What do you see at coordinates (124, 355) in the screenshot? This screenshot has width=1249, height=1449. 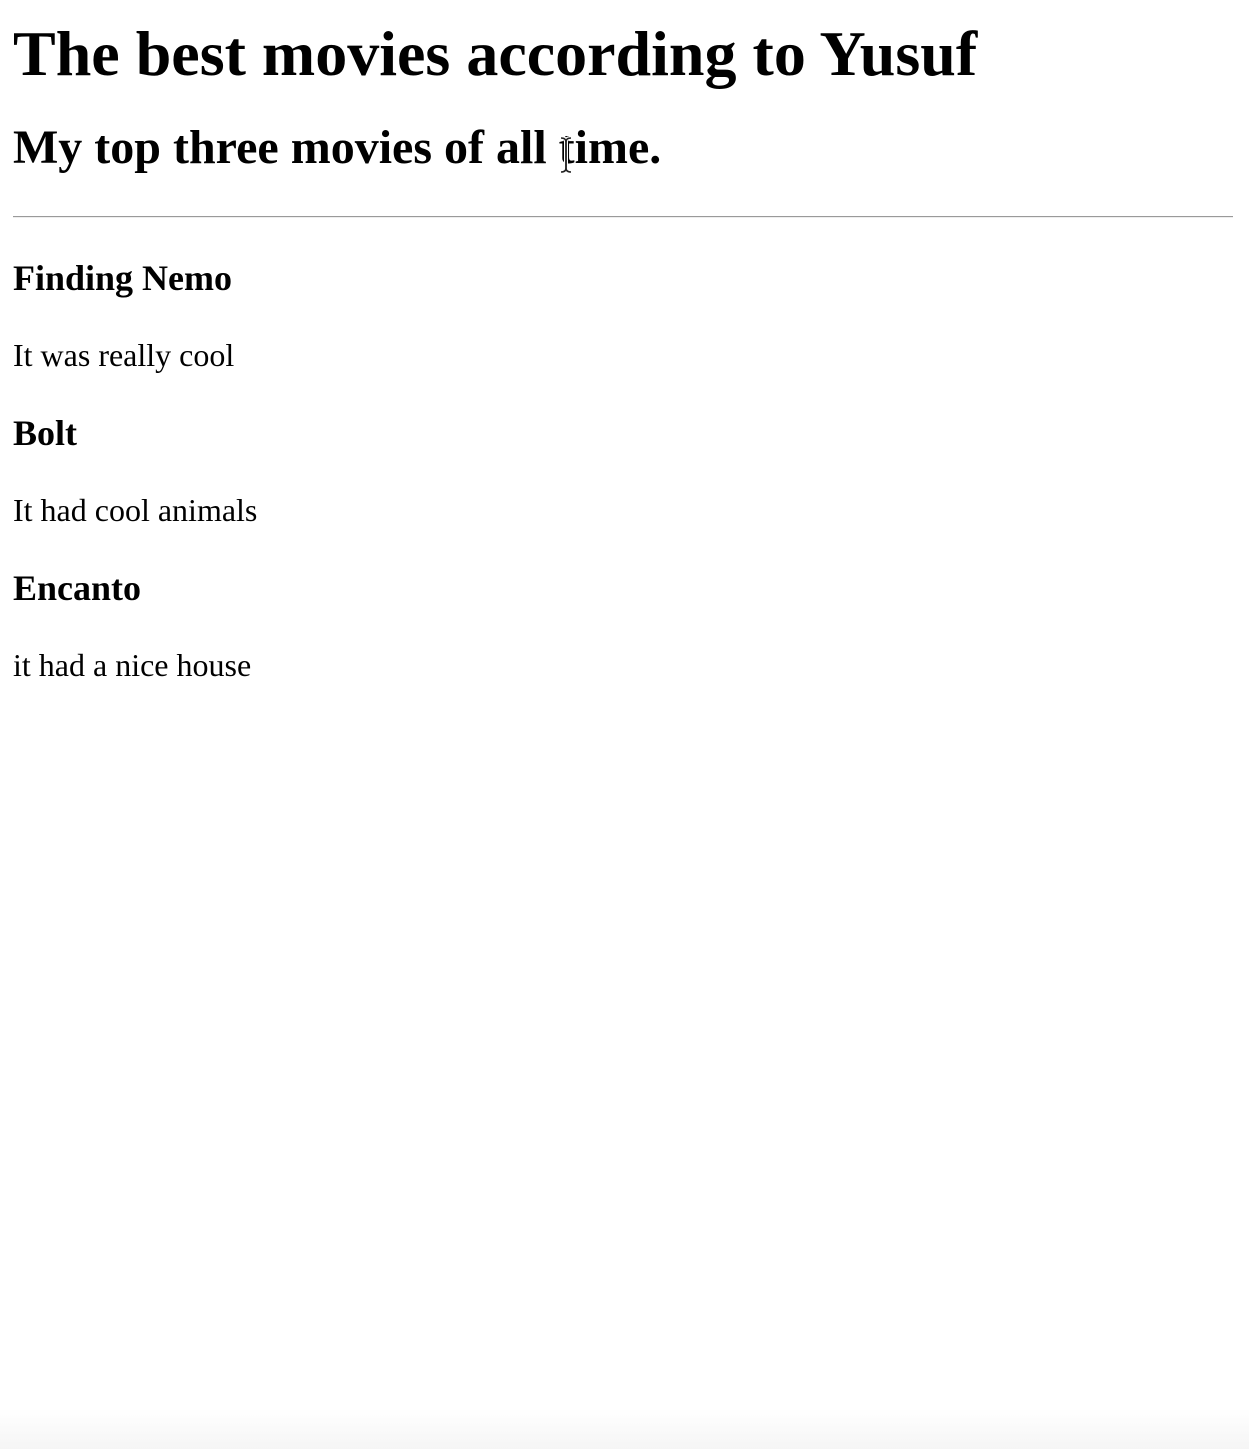 I see `movie-description: It was really cool` at bounding box center [124, 355].